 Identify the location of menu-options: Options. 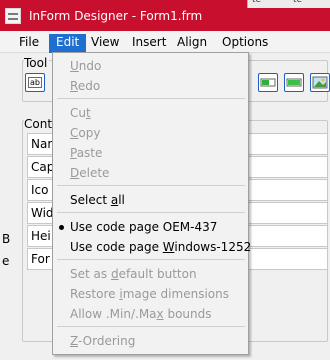
(245, 43).